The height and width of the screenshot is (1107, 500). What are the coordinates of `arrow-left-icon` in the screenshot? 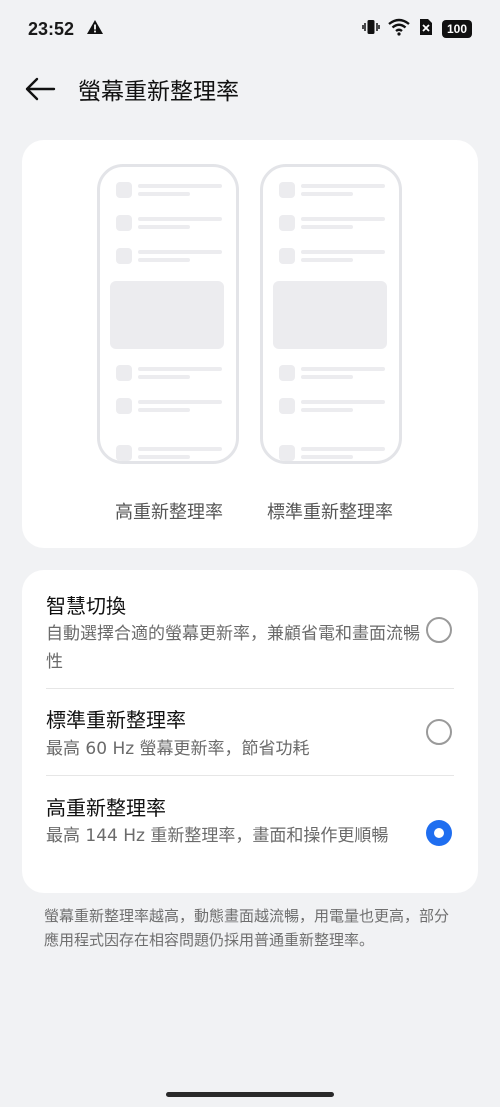 It's located at (40, 89).